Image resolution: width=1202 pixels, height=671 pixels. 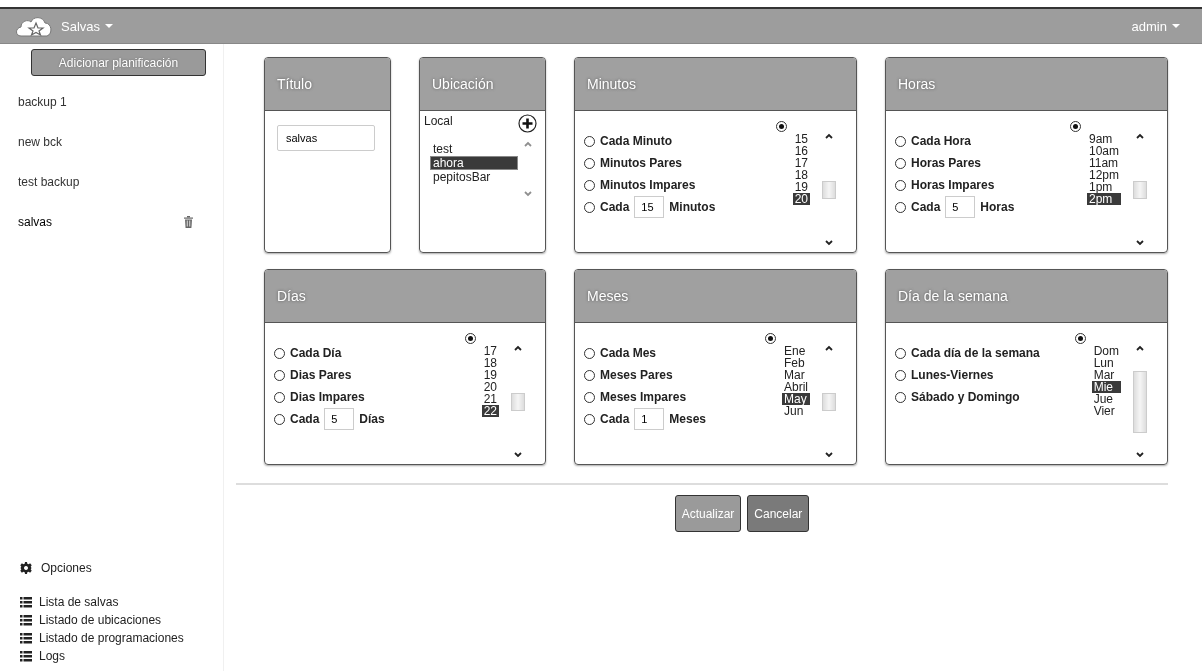 I want to click on schedule-item: test backup, so click(x=111, y=182).